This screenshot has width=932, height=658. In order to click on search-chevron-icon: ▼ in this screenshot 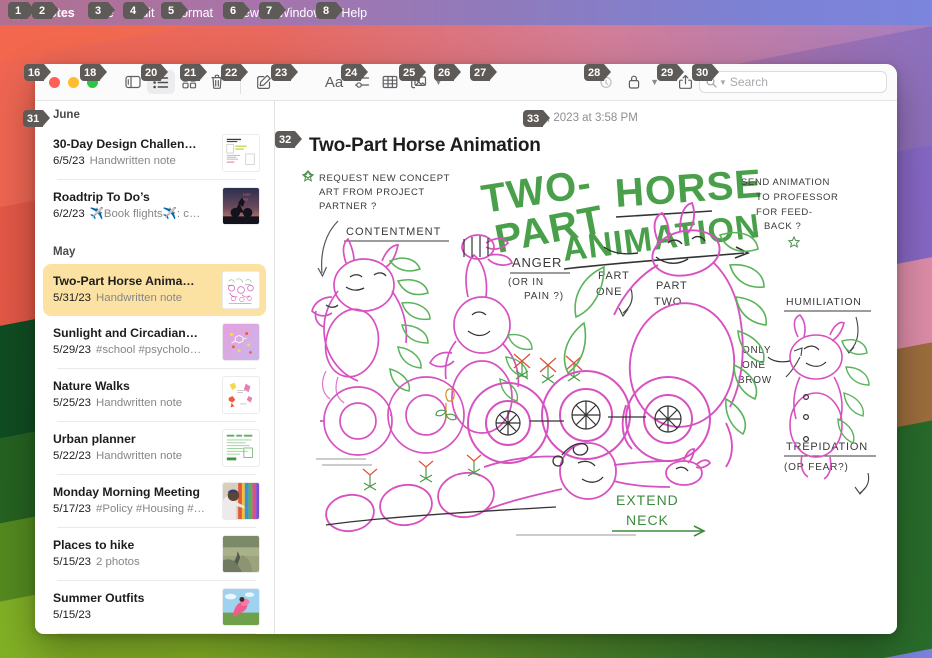, I will do `click(723, 82)`.